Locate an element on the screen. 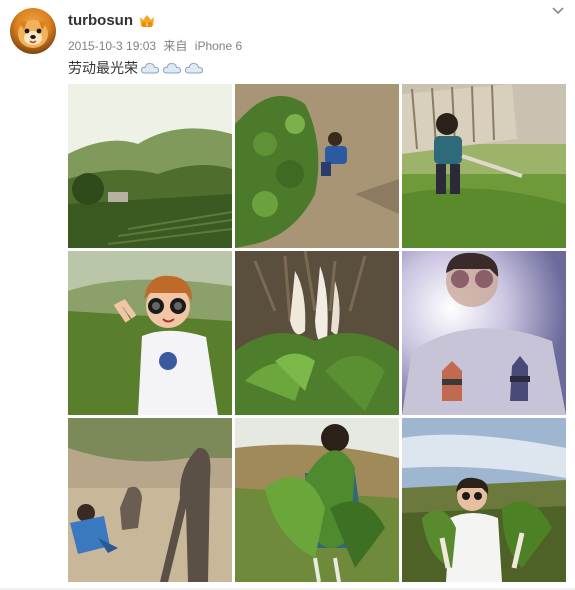 The height and width of the screenshot is (590, 575). user-avatar is located at coordinates (33, 31).